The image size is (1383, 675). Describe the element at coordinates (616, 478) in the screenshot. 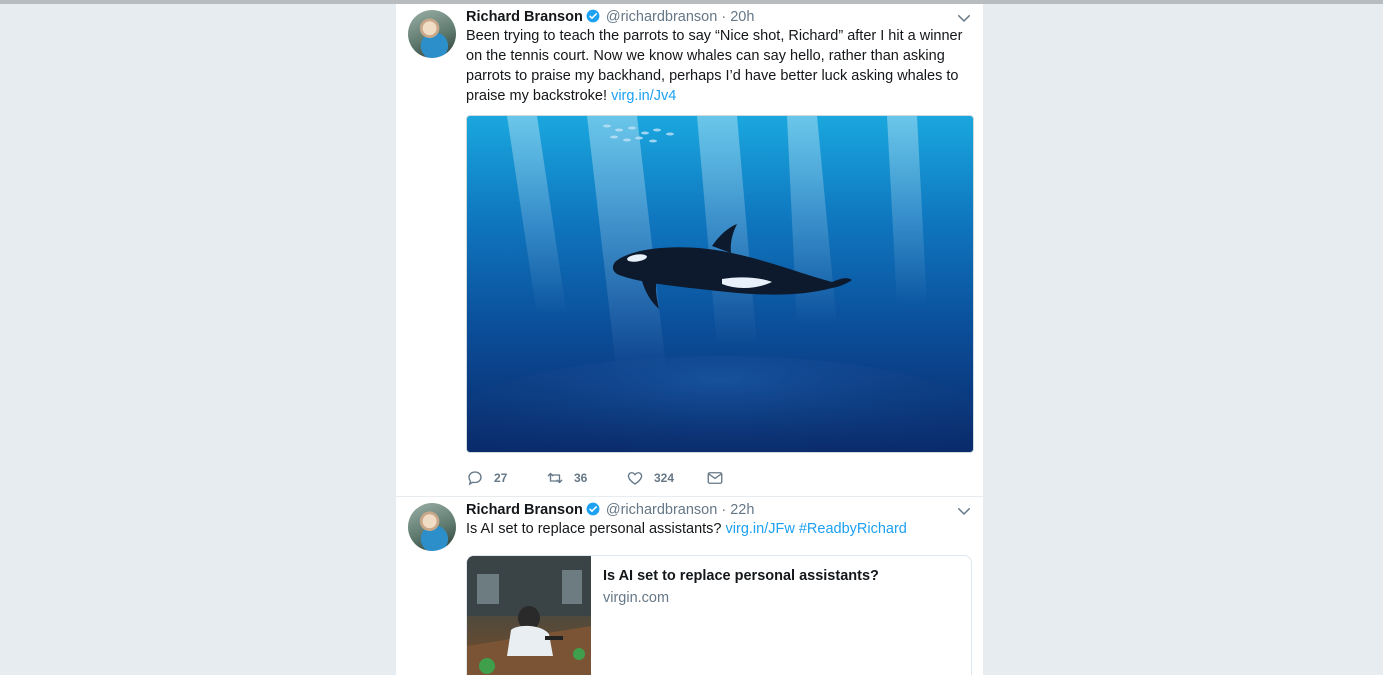

I see `tweet-actions: 27 36 324` at that location.